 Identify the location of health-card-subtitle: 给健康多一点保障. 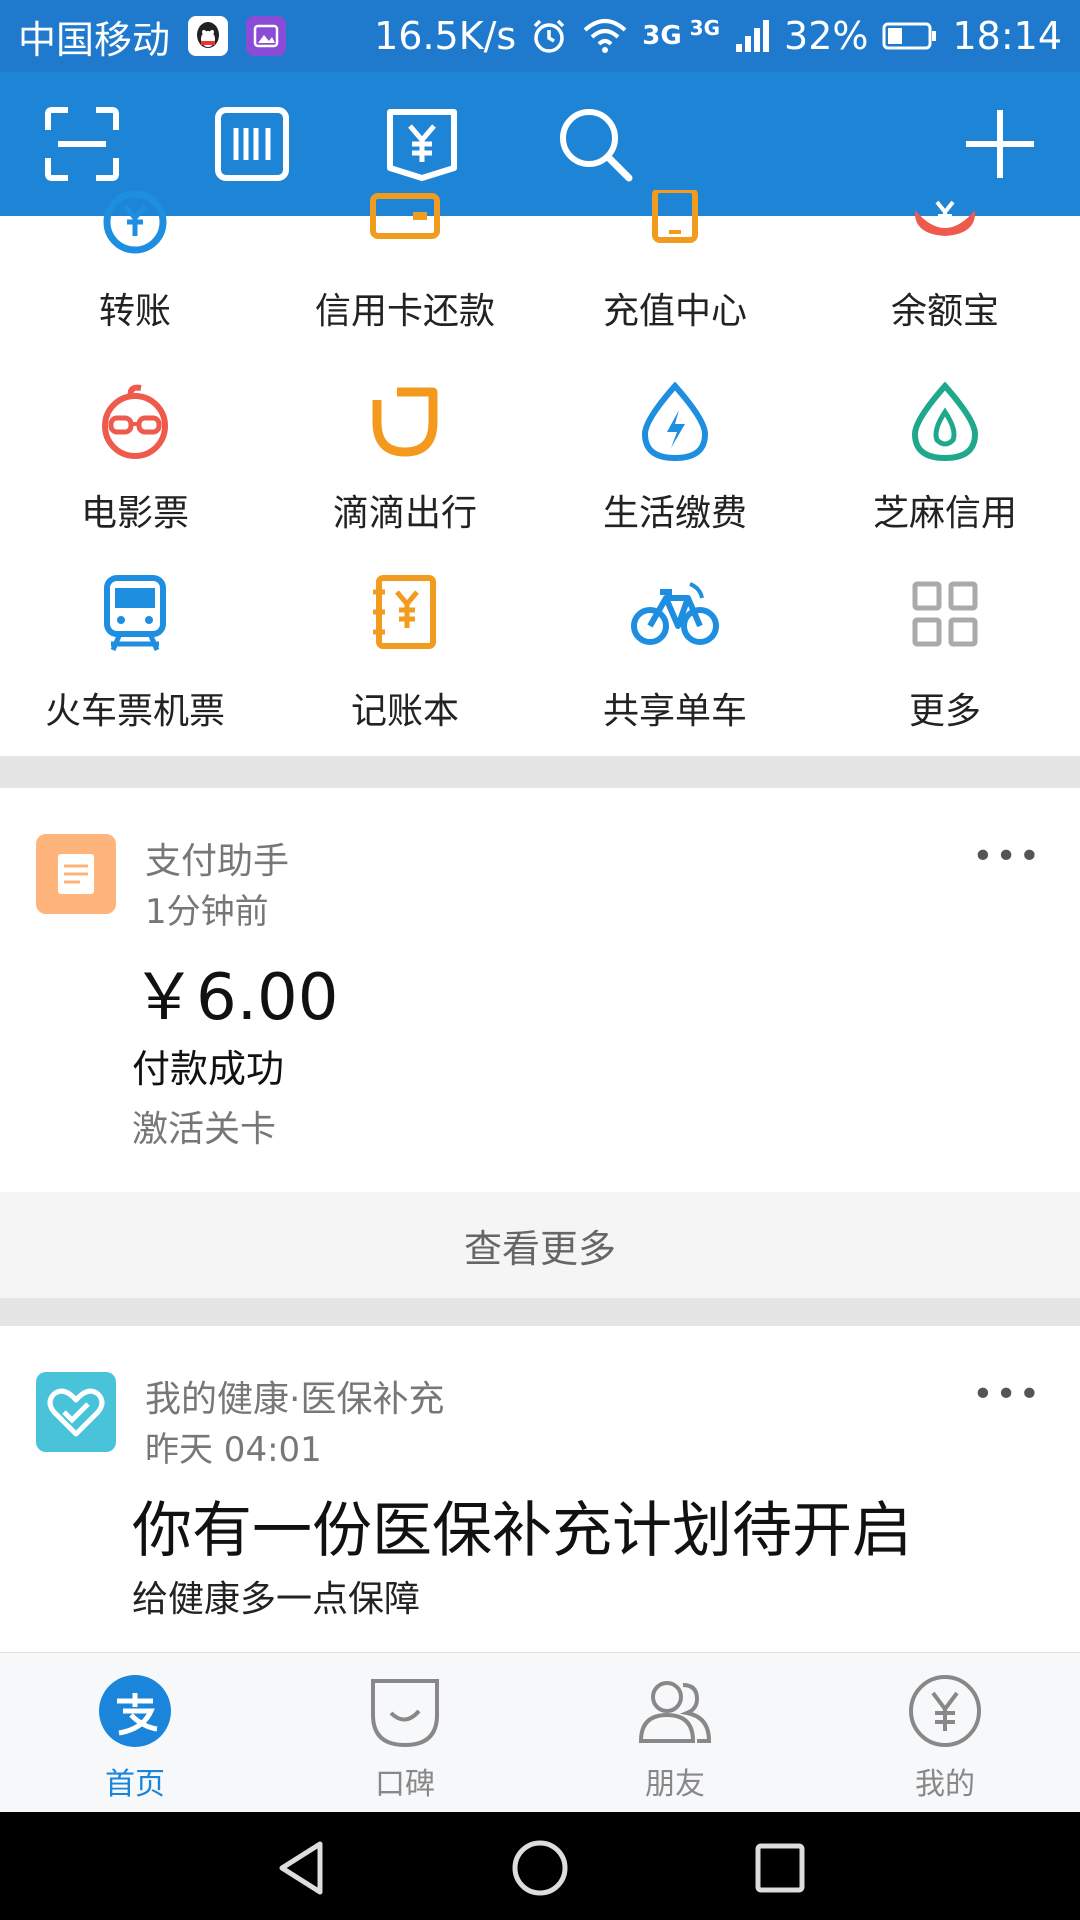
(276, 1599).